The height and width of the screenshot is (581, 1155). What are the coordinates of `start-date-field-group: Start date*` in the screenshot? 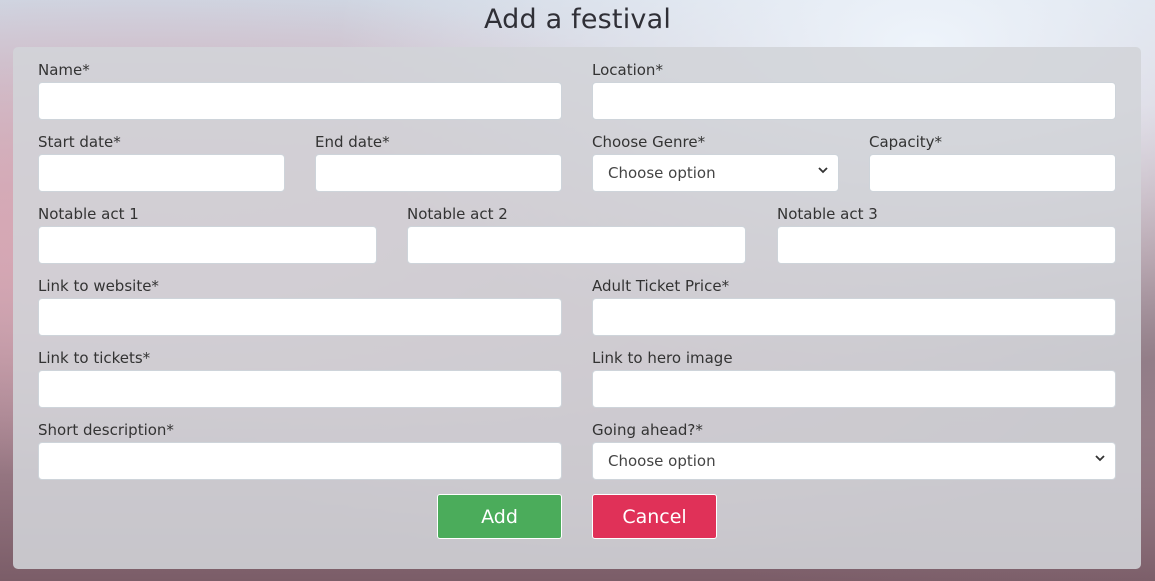 It's located at (161, 162).